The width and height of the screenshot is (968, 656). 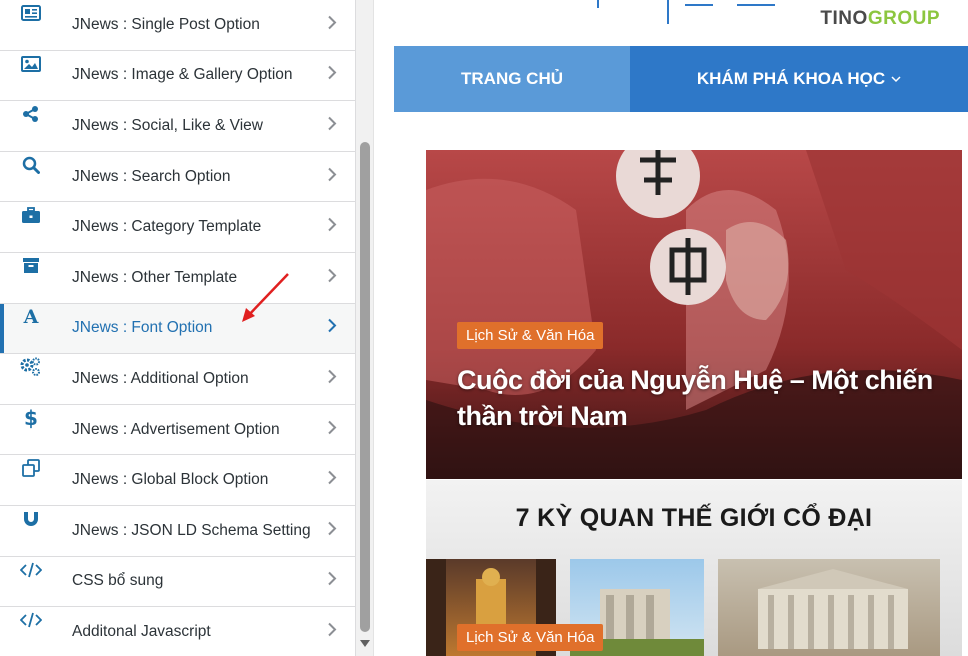 I want to click on site-nav: TRANG CHỦ KHÁM PHÁ KHOA HỌC, so click(x=681, y=79).